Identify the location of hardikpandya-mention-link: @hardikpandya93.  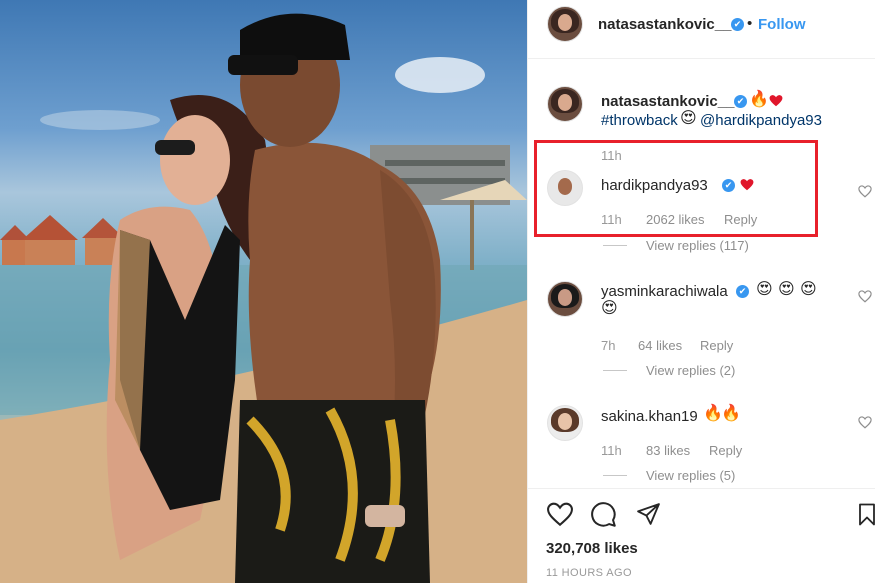
(761, 120).